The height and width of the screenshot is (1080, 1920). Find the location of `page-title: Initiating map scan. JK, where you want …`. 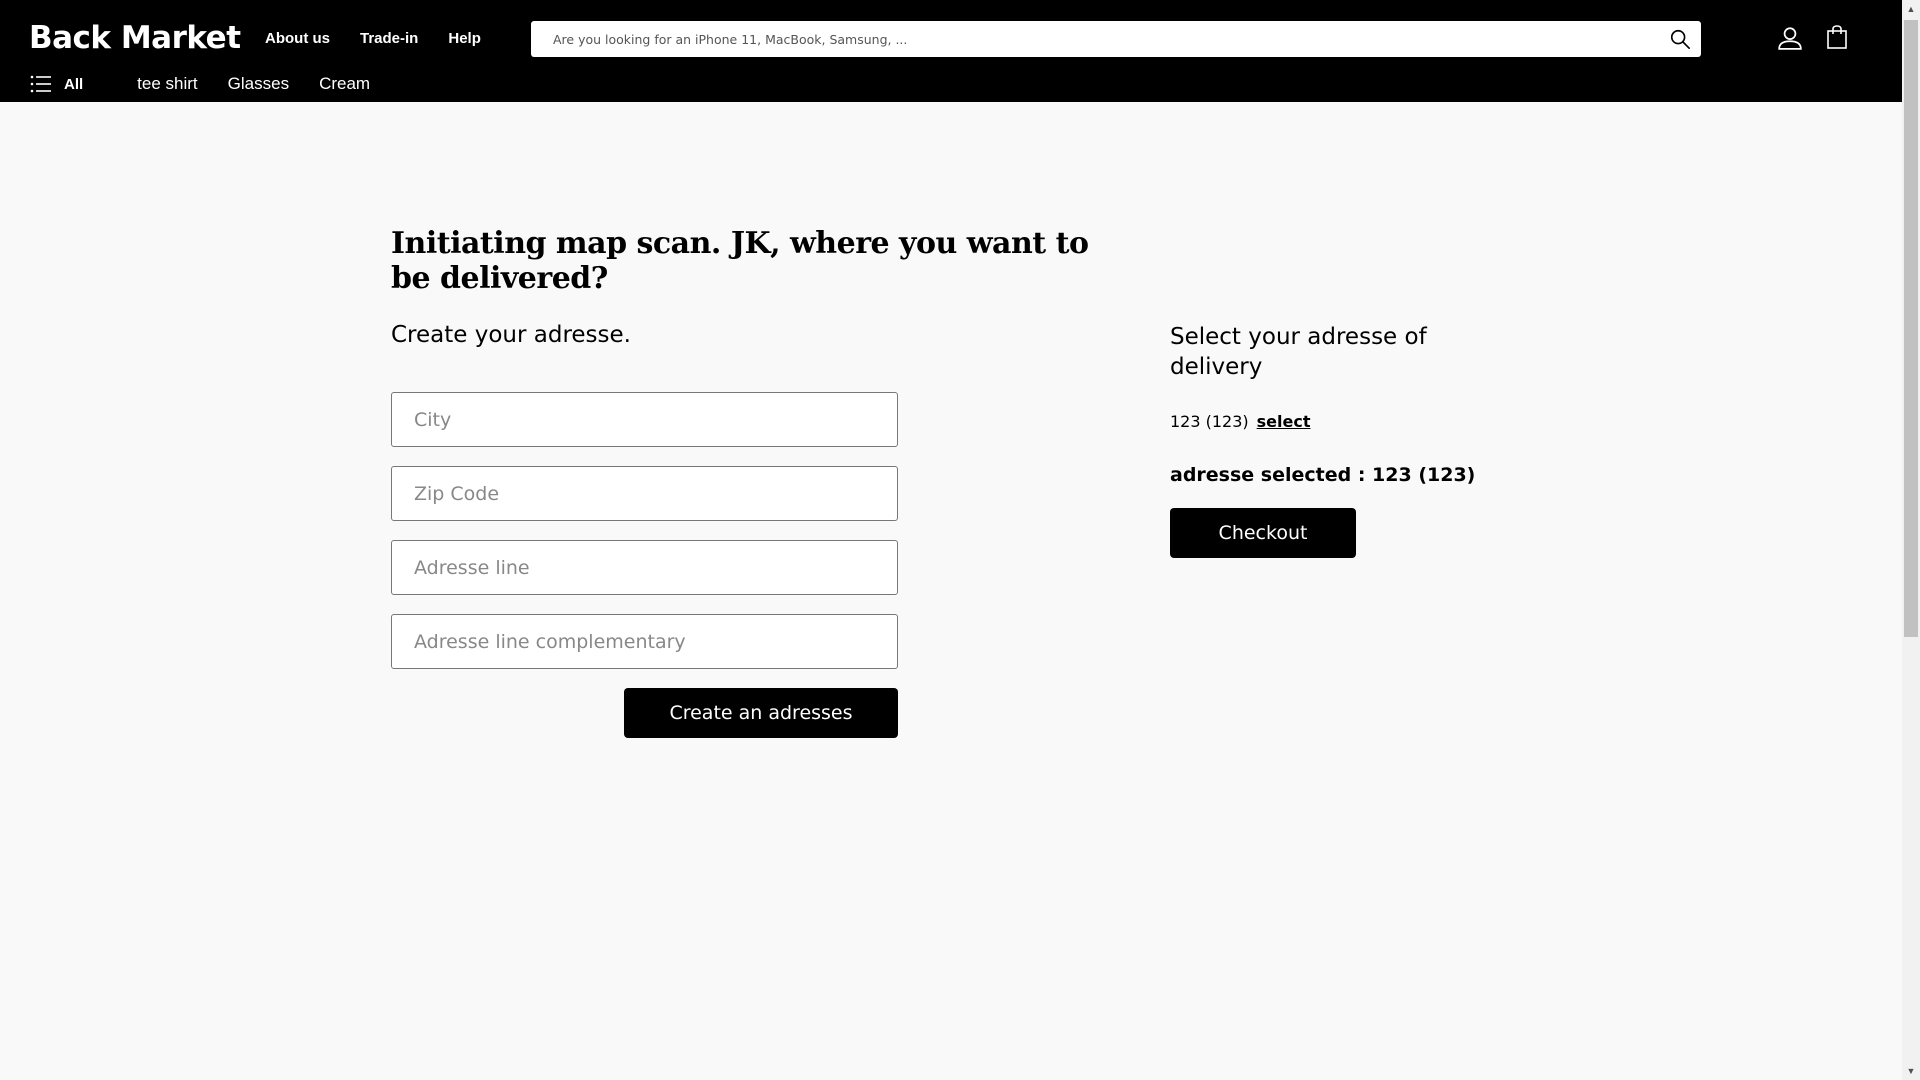

page-title: Initiating map scan. JK, where you want … is located at coordinates (740, 261).